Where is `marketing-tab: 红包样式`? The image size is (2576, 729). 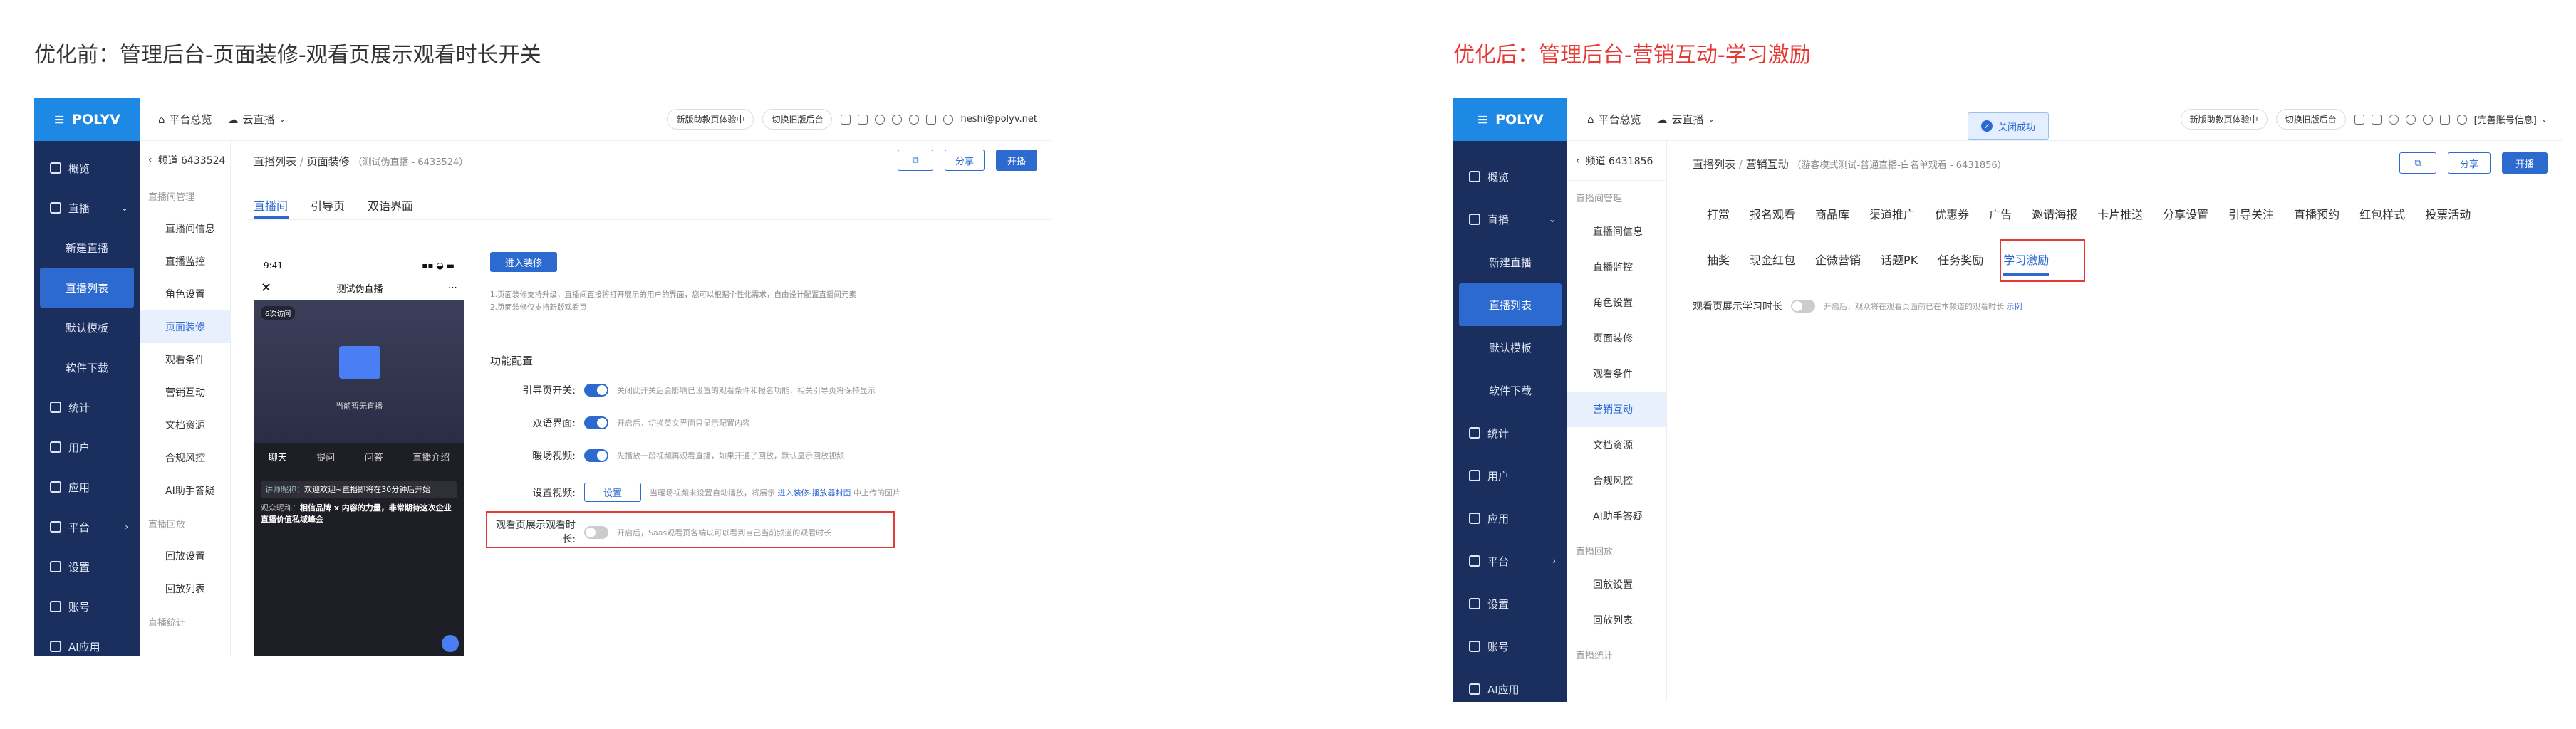
marketing-tab: 红包样式 is located at coordinates (2382, 213).